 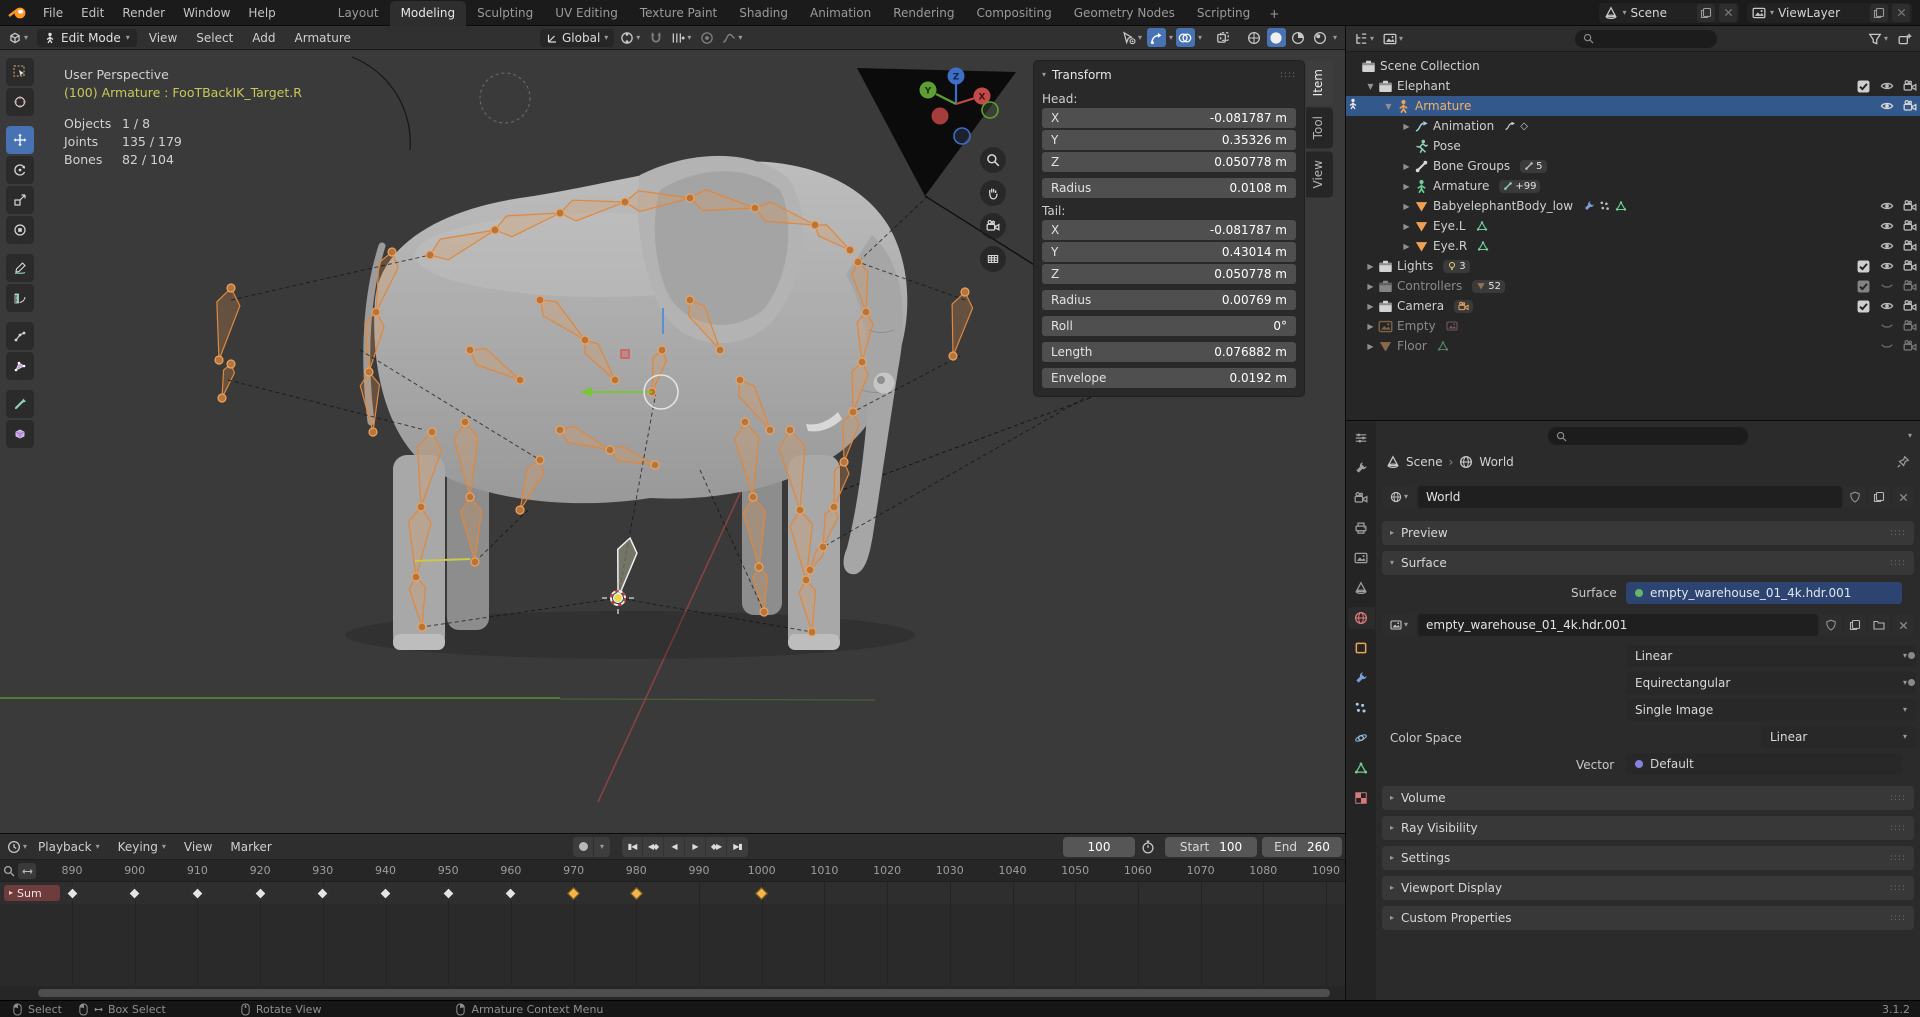 I want to click on tab-object-data, so click(x=1361, y=768).